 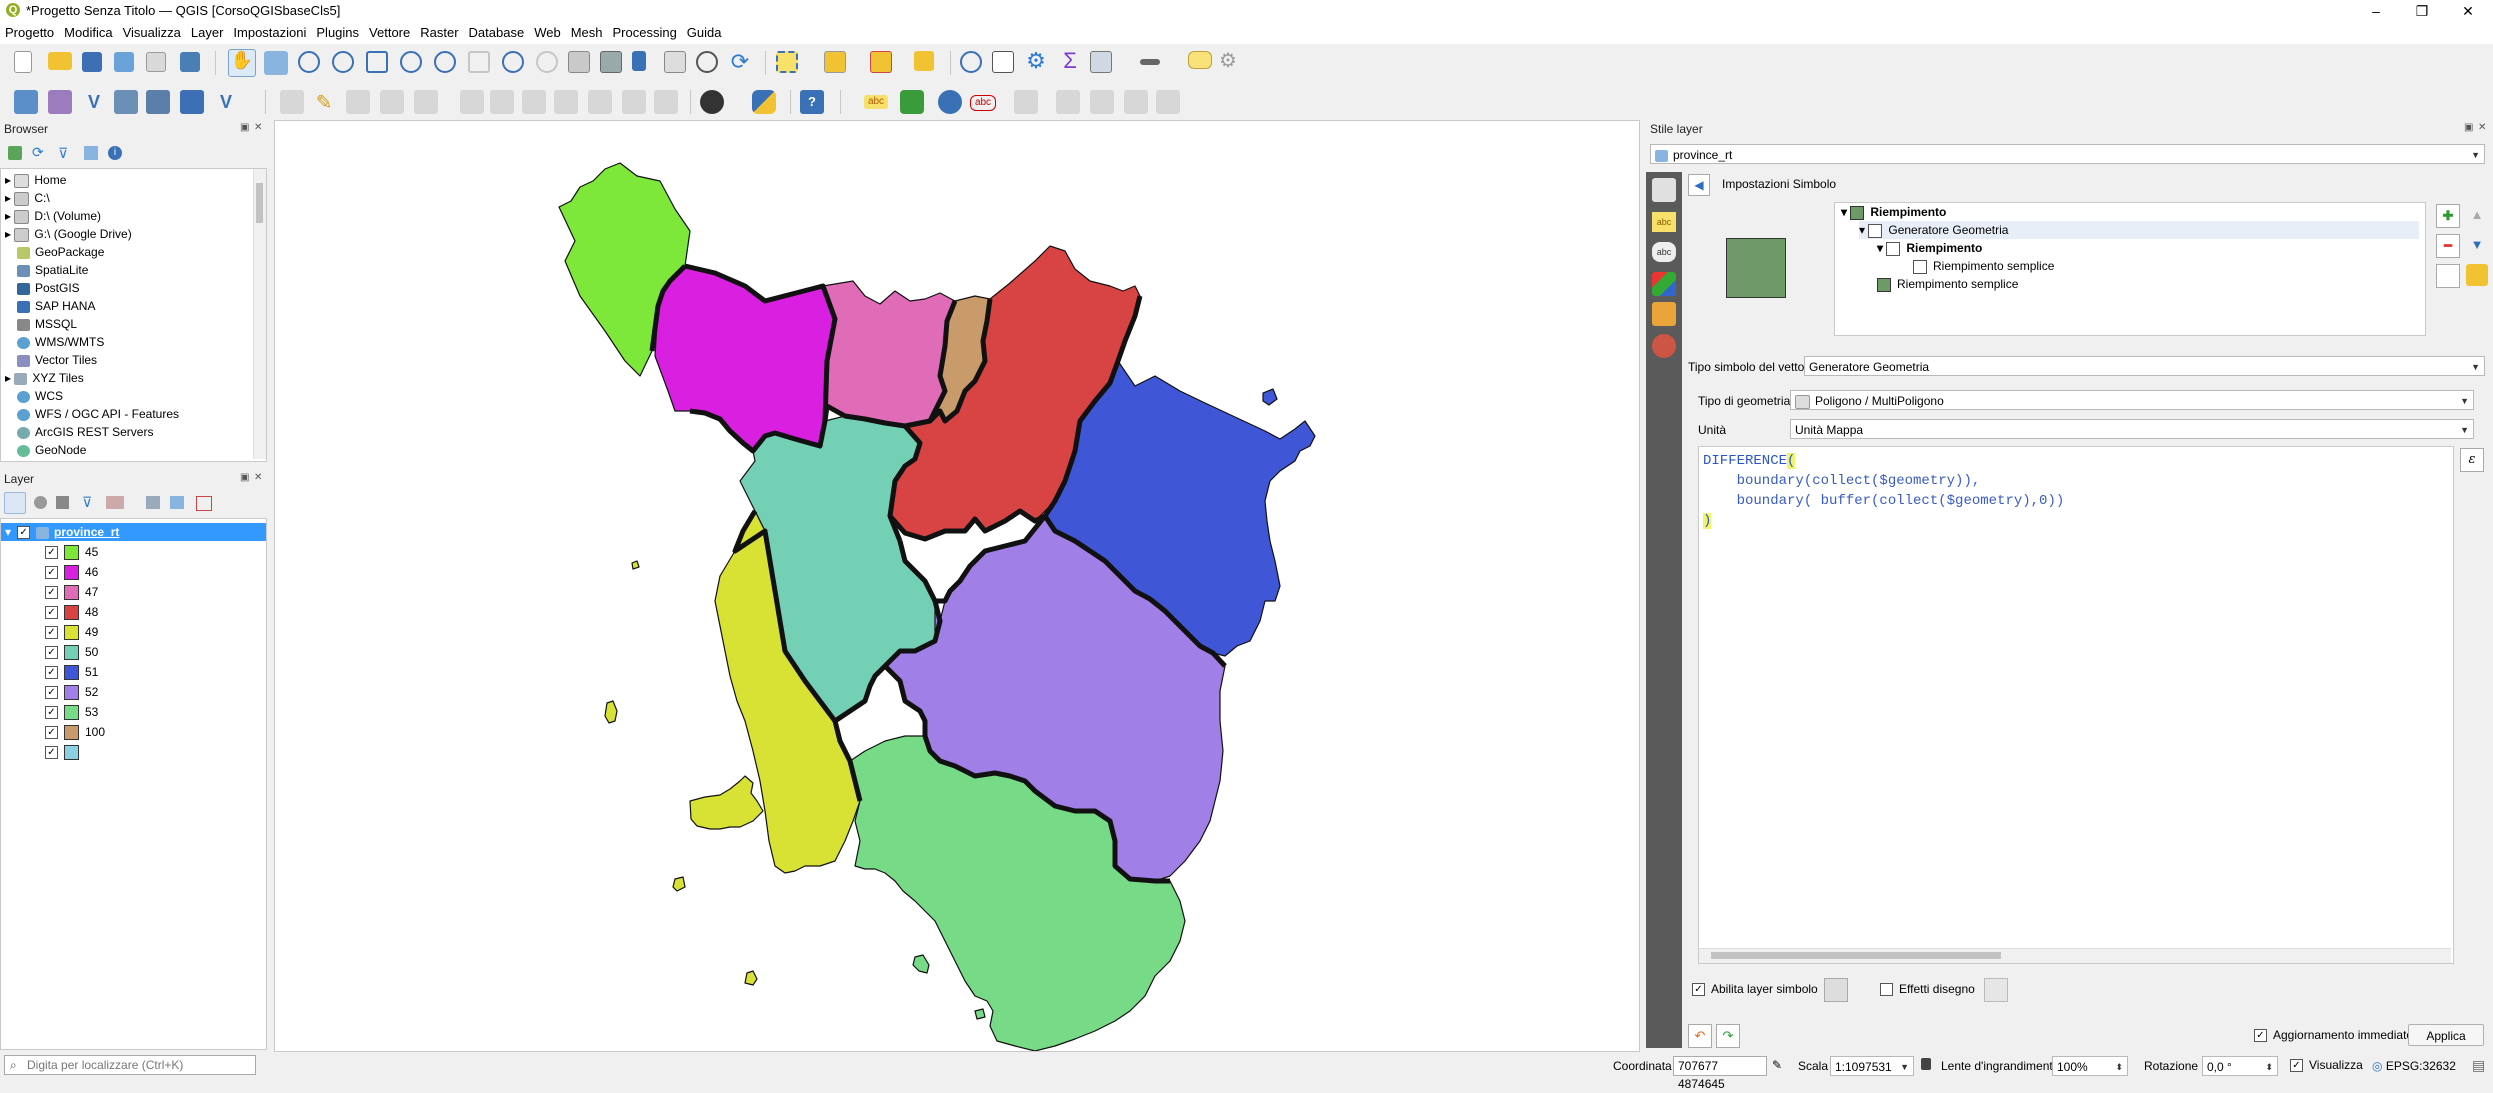 I want to click on tree-simple-fill-inner: Riempimento semplice, so click(x=1983, y=266).